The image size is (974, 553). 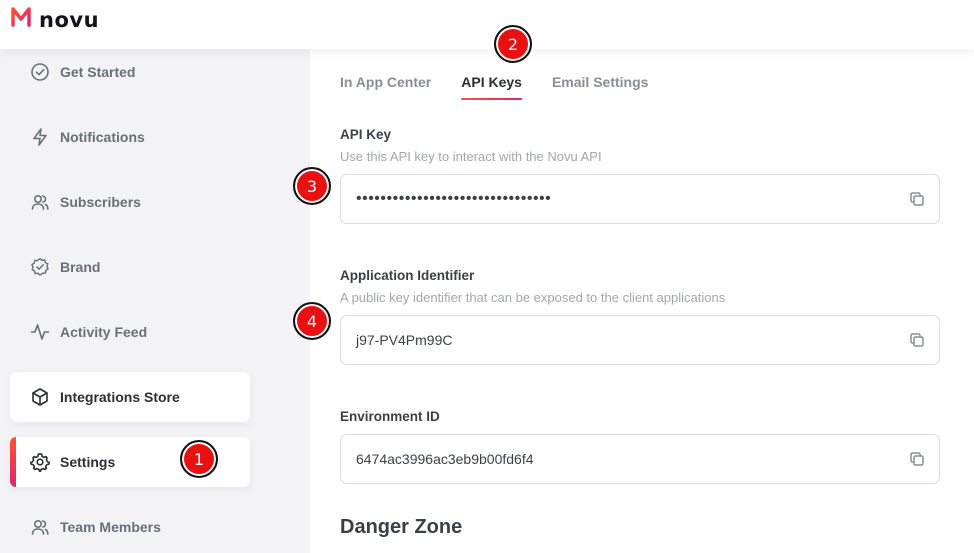 What do you see at coordinates (40, 397) in the screenshot?
I see `box-icon` at bounding box center [40, 397].